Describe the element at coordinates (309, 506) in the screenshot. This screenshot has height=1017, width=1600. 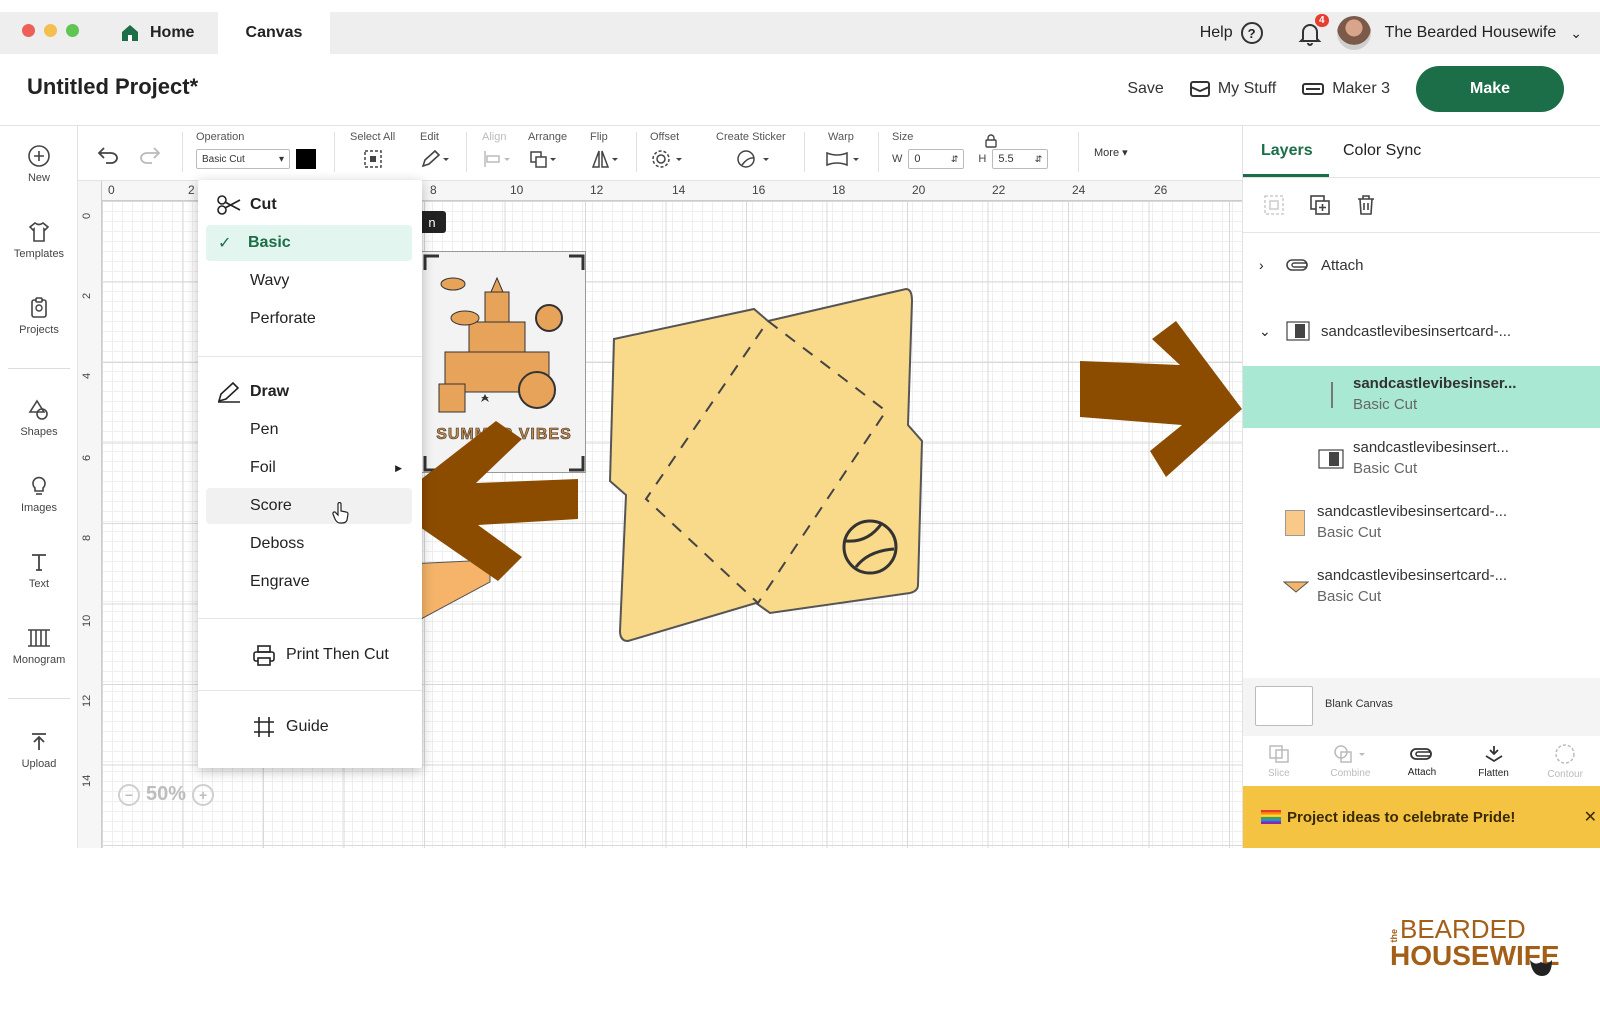
I see `menu-item-score: Score` at that location.